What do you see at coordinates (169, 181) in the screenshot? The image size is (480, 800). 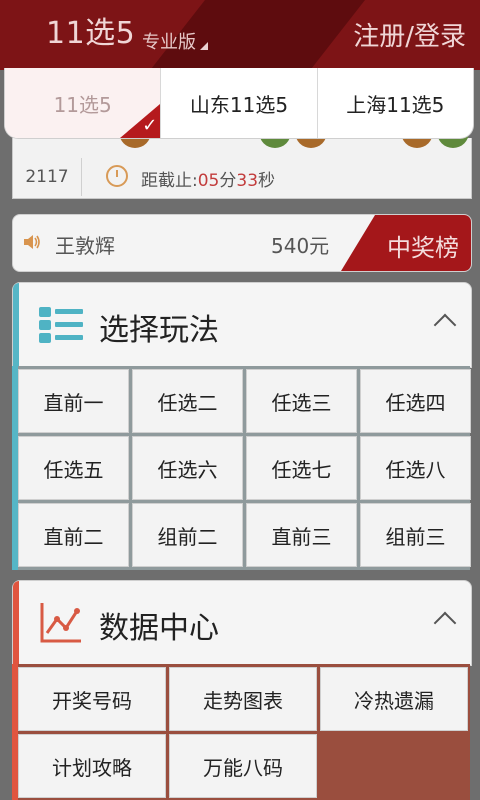 I see `countdown-prefix: 距截止:` at bounding box center [169, 181].